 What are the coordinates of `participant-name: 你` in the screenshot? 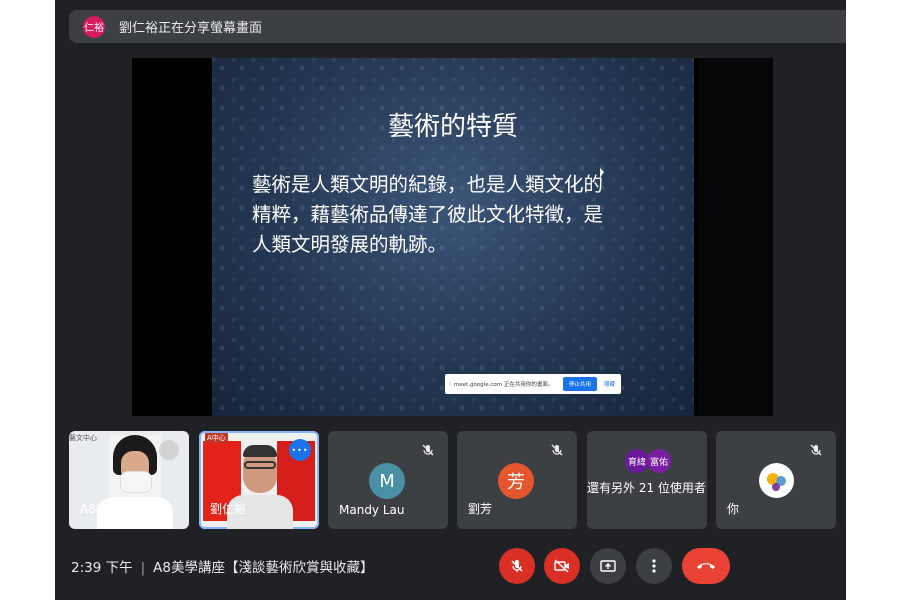 It's located at (733, 509).